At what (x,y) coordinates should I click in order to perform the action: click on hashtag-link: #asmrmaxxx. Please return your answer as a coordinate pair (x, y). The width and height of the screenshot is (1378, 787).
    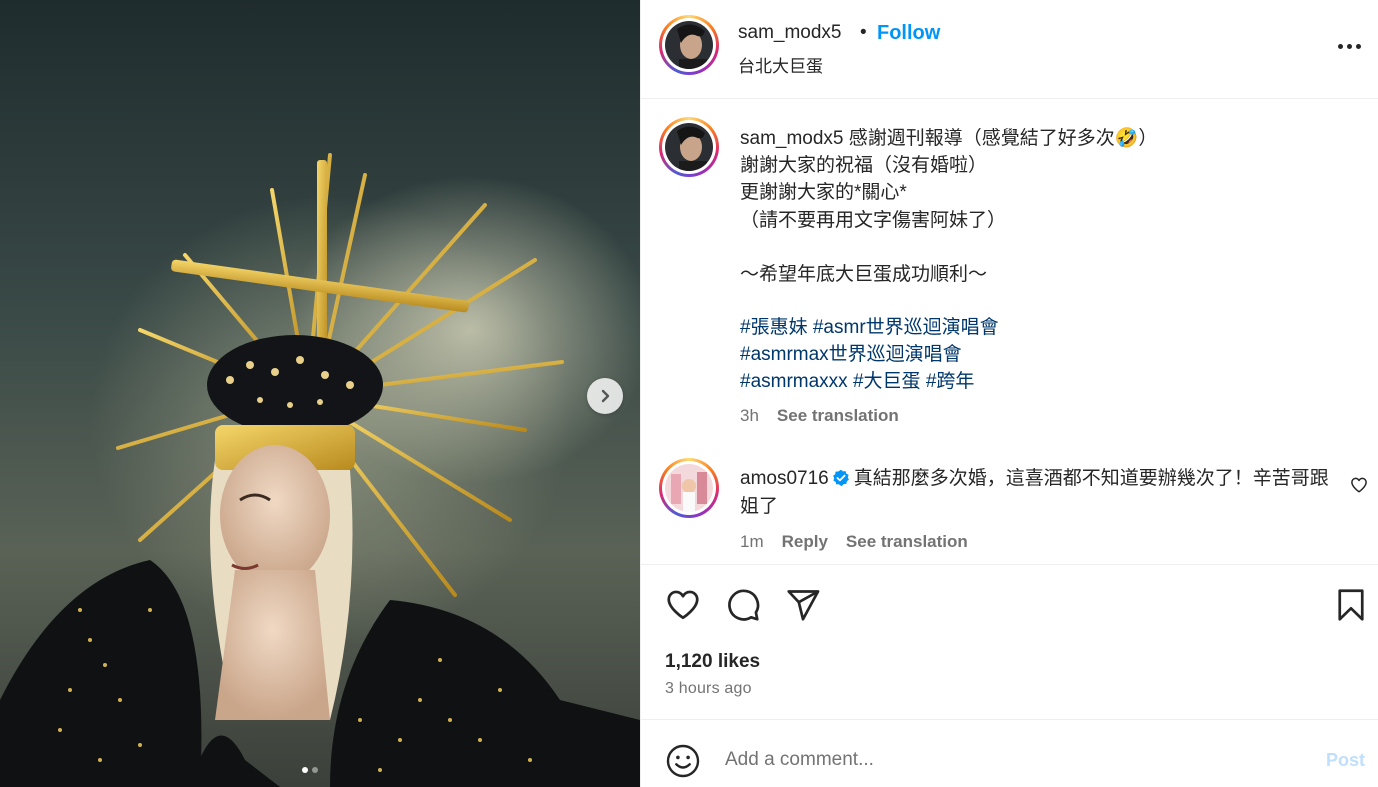
    Looking at the image, I should click on (794, 381).